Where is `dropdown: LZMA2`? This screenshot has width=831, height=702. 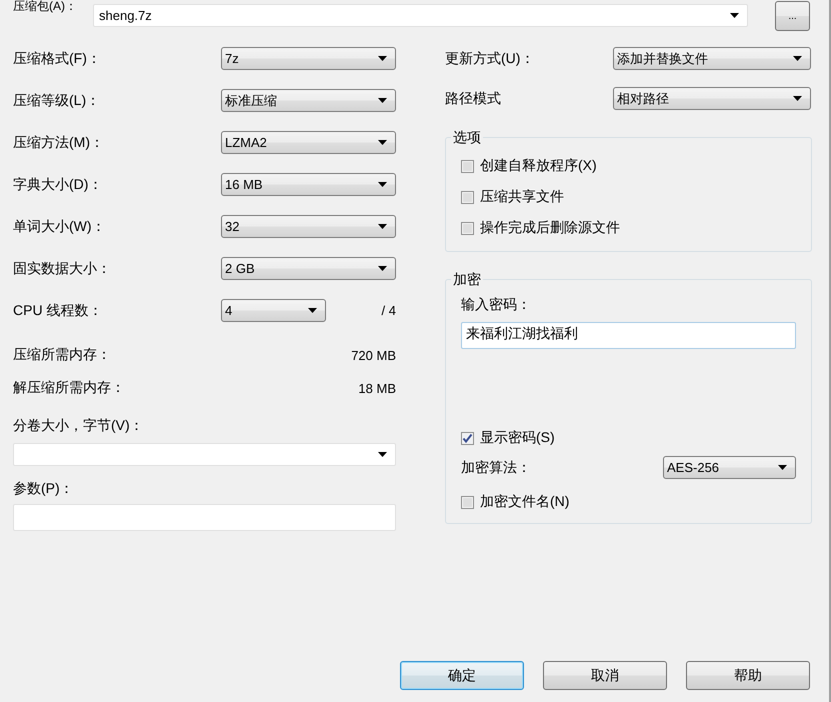
dropdown: LZMA2 is located at coordinates (308, 142).